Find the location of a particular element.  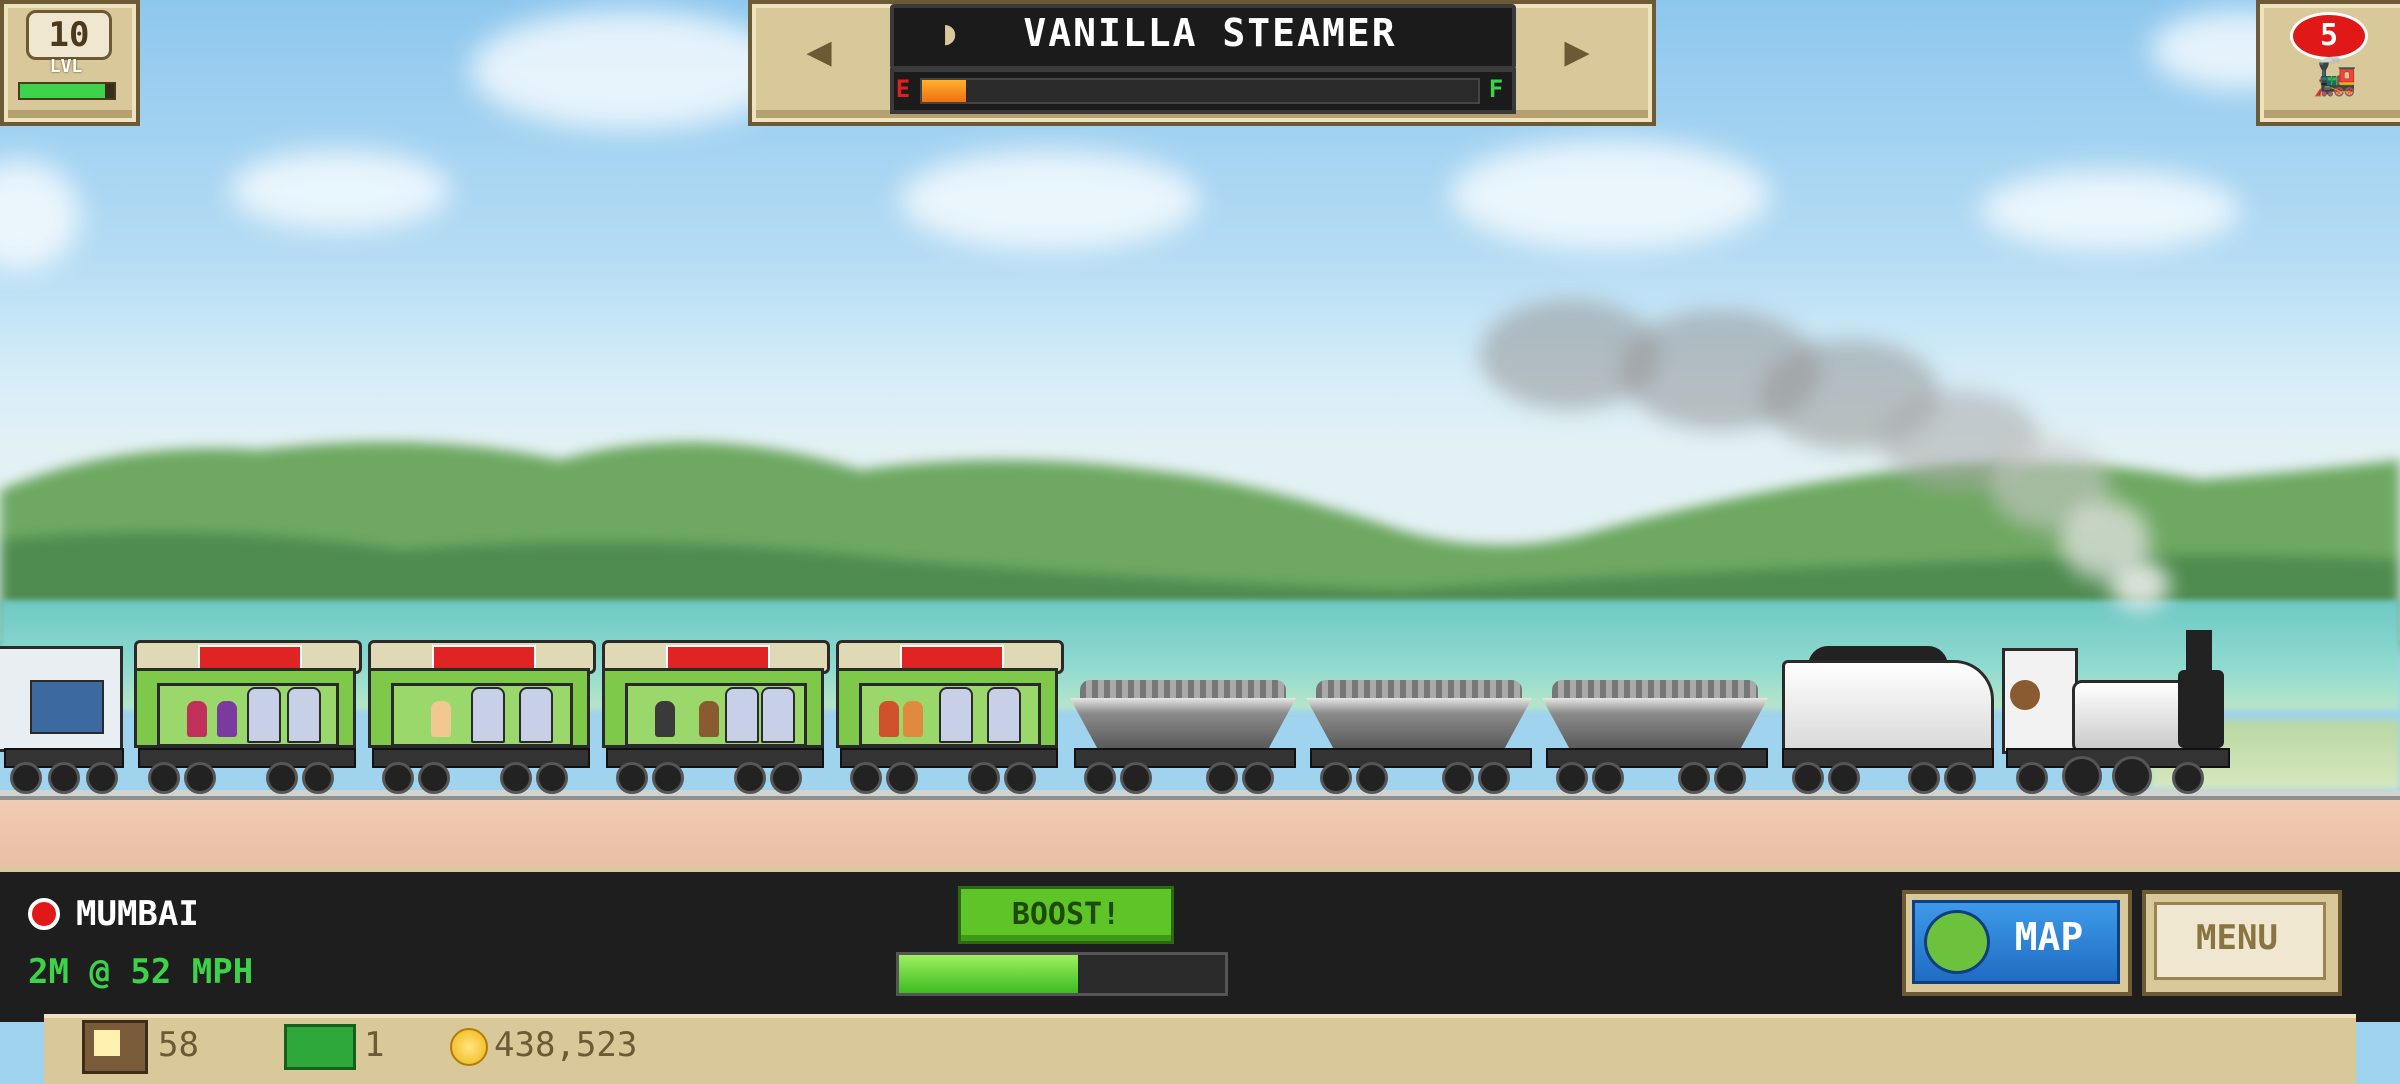

cash-count: 1 is located at coordinates (374, 1045).